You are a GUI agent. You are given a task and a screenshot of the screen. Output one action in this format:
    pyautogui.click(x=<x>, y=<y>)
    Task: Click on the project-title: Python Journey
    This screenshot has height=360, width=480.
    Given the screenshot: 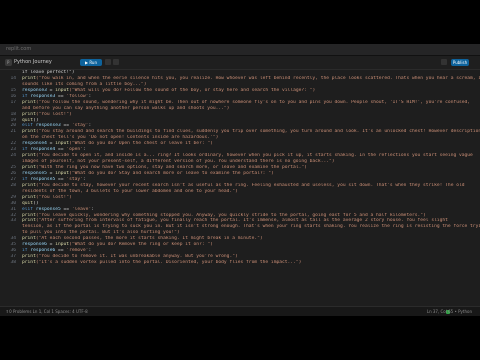 What is the action you would take?
    pyautogui.click(x=33, y=62)
    